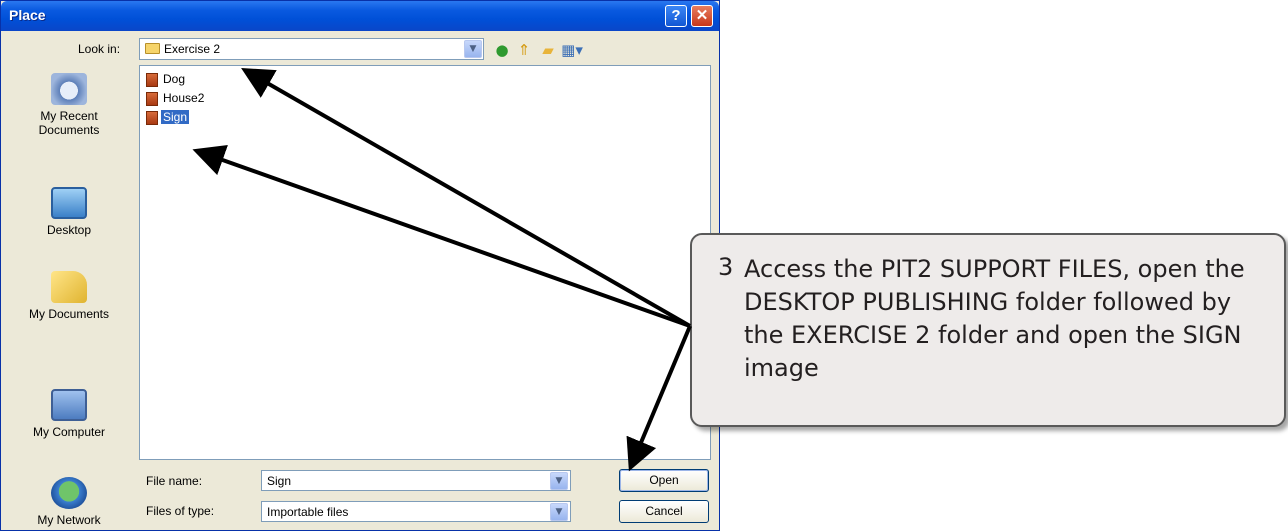  What do you see at coordinates (69, 123) in the screenshot?
I see `place-label: My Recent Documents` at bounding box center [69, 123].